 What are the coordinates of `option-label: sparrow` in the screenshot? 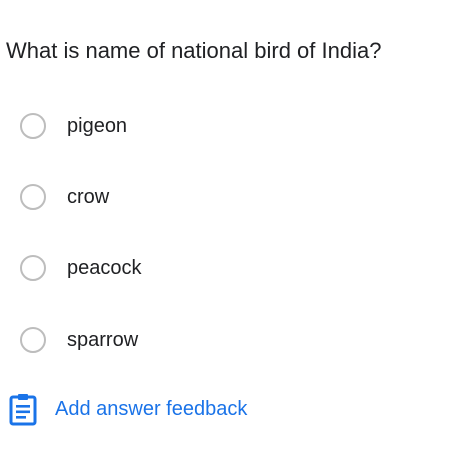 It's located at (103, 340).